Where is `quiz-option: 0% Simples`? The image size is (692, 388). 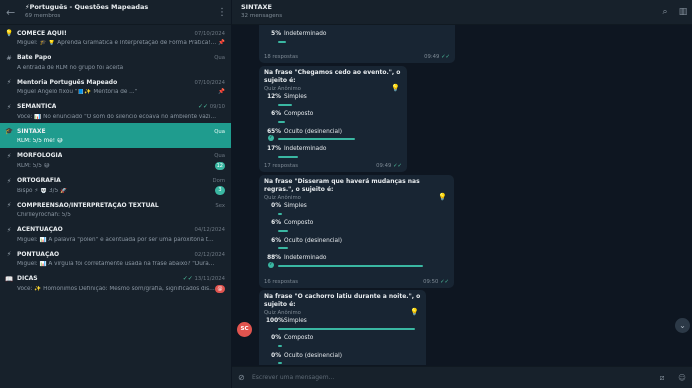
quiz-option: 0% Simples is located at coordinates (356, 209).